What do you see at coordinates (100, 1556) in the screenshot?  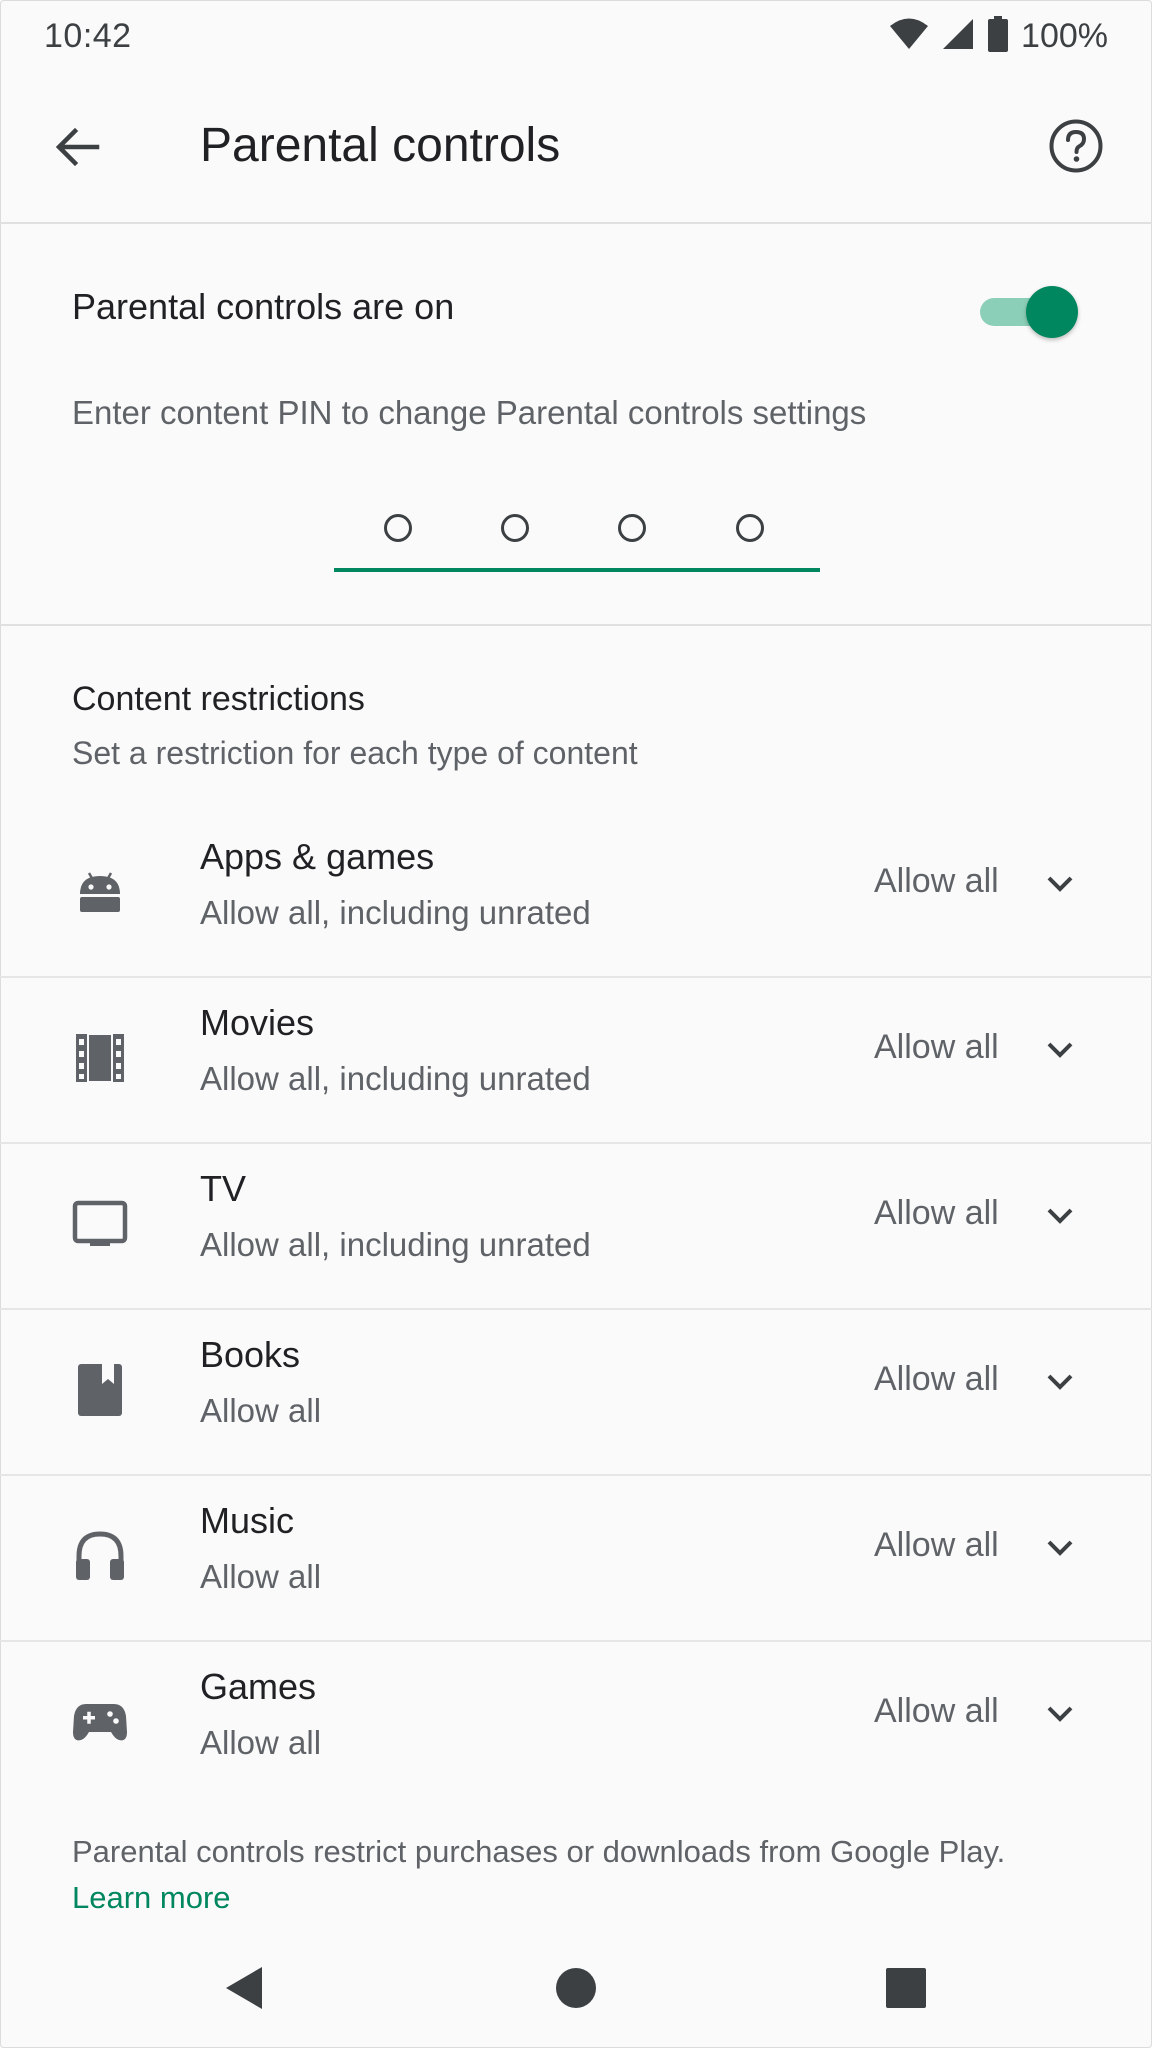 I see `headphones-icon` at bounding box center [100, 1556].